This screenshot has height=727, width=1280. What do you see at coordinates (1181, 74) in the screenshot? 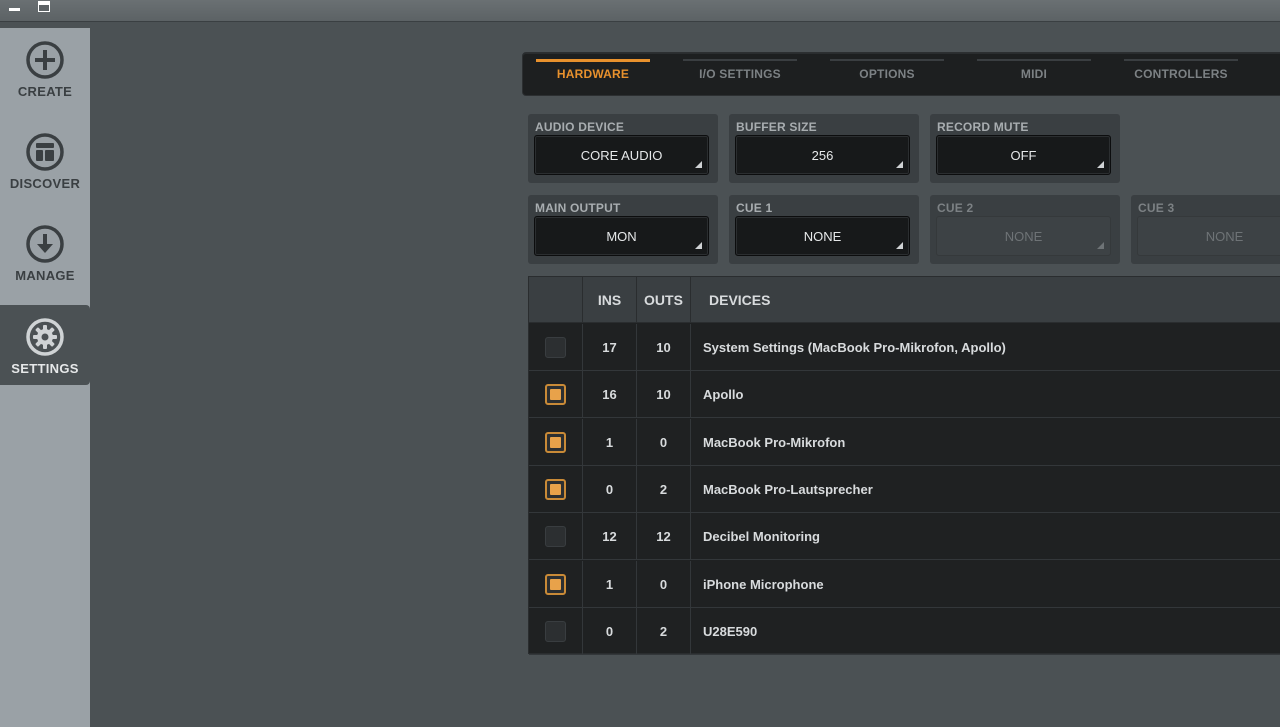
I see `tab-controllers: CONTROLLERS` at bounding box center [1181, 74].